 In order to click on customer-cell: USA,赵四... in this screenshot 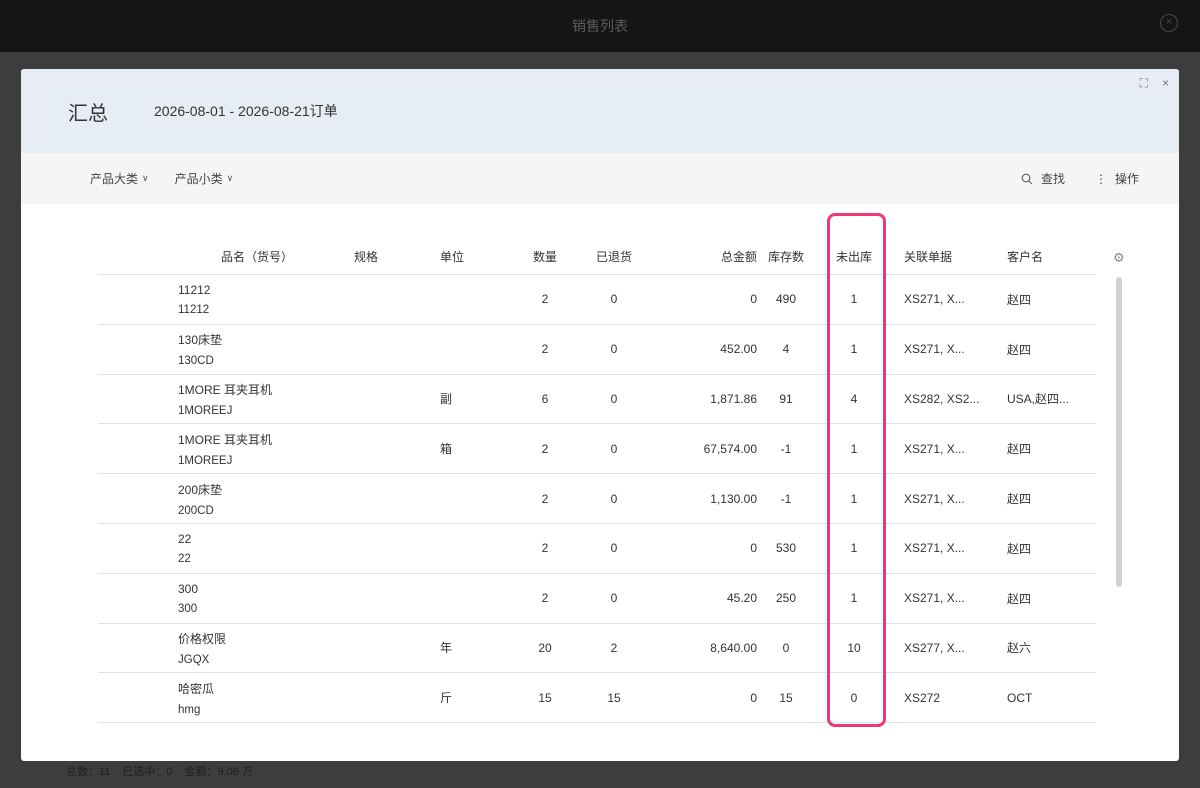, I will do `click(1038, 399)`.